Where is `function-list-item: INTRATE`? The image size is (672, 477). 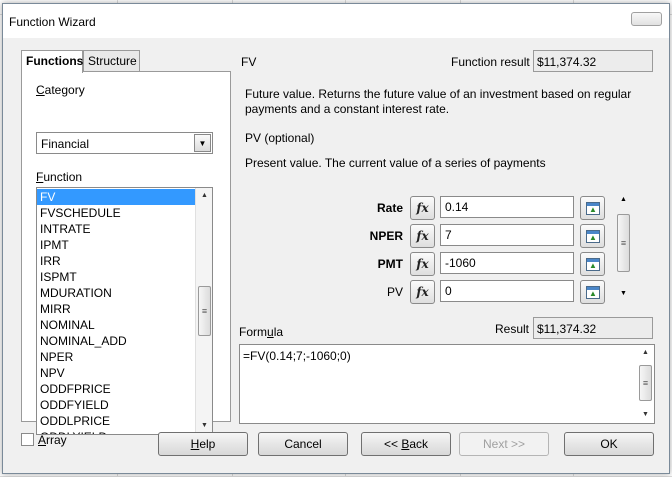
function-list-item: INTRATE is located at coordinates (116, 229).